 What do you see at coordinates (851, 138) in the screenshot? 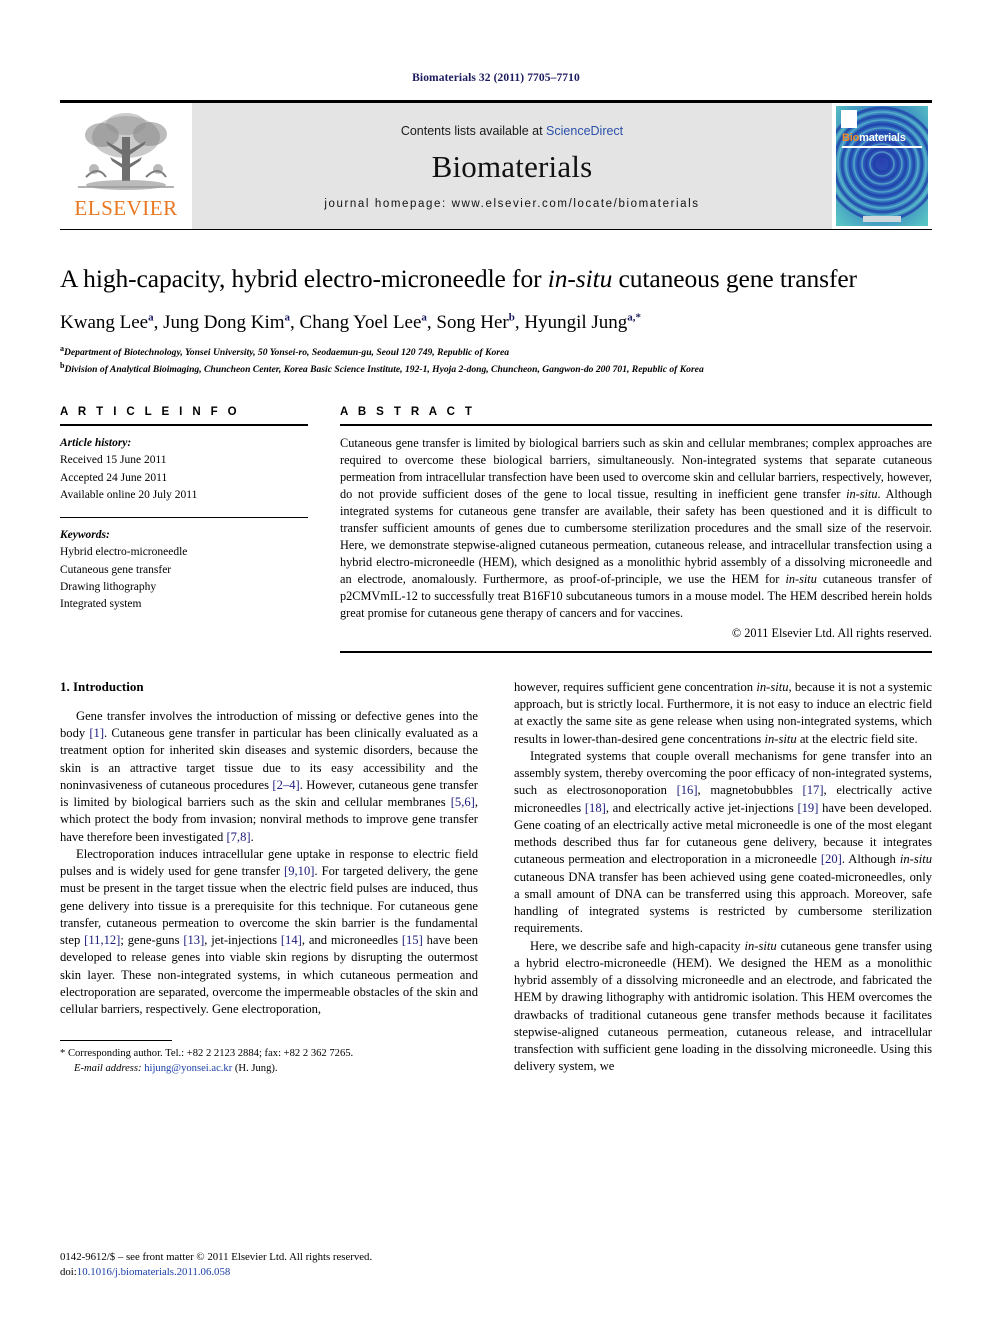
I see `cover-title-bio: Bio` at bounding box center [851, 138].